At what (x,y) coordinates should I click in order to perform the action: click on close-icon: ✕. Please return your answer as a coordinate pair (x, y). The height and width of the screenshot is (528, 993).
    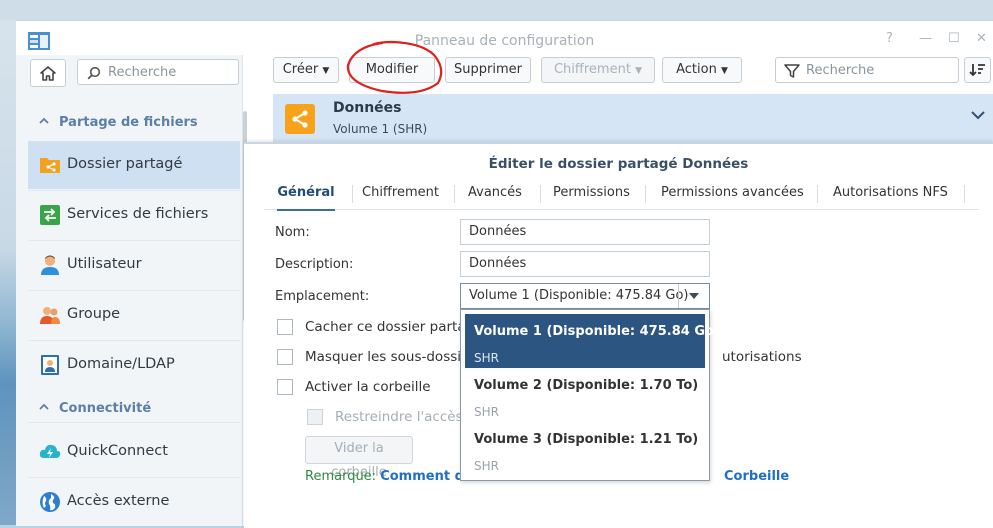
    Looking at the image, I should click on (981, 38).